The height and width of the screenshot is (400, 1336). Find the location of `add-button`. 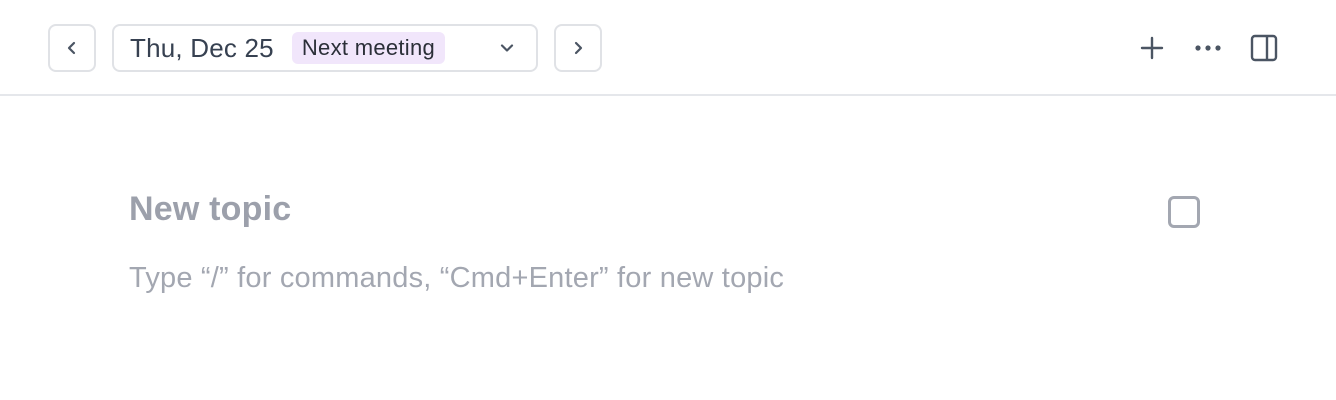

add-button is located at coordinates (1152, 48).